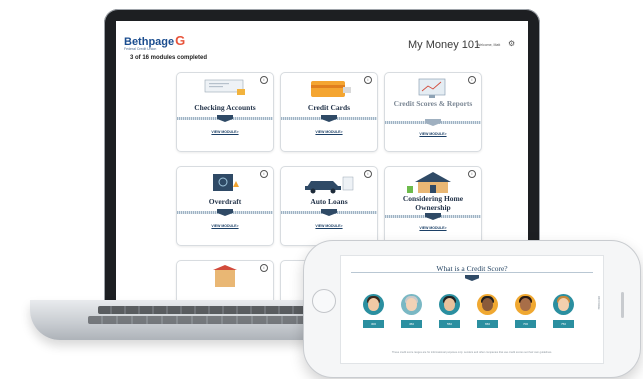 The image size is (643, 379). Describe the element at coordinates (411, 324) in the screenshot. I see `score-badge-2: 450` at that location.